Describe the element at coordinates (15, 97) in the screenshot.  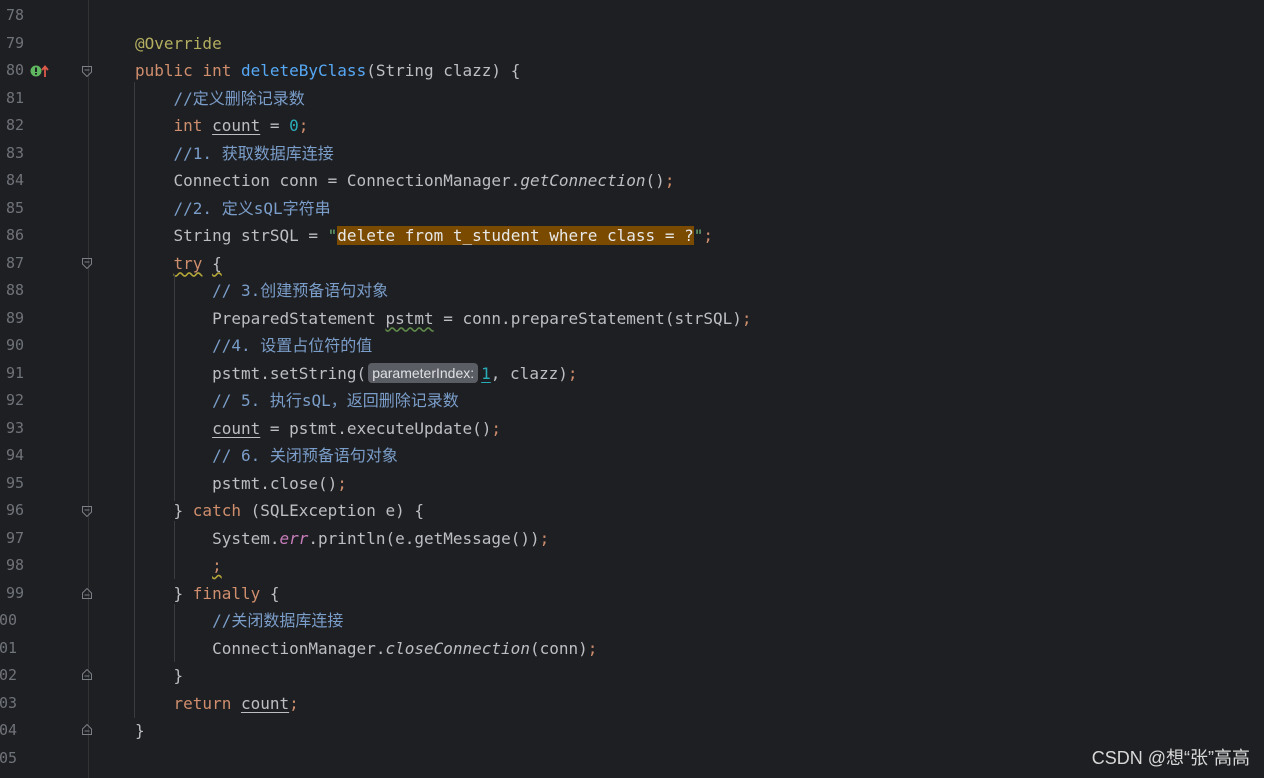
I see `line-number: 81` at that location.